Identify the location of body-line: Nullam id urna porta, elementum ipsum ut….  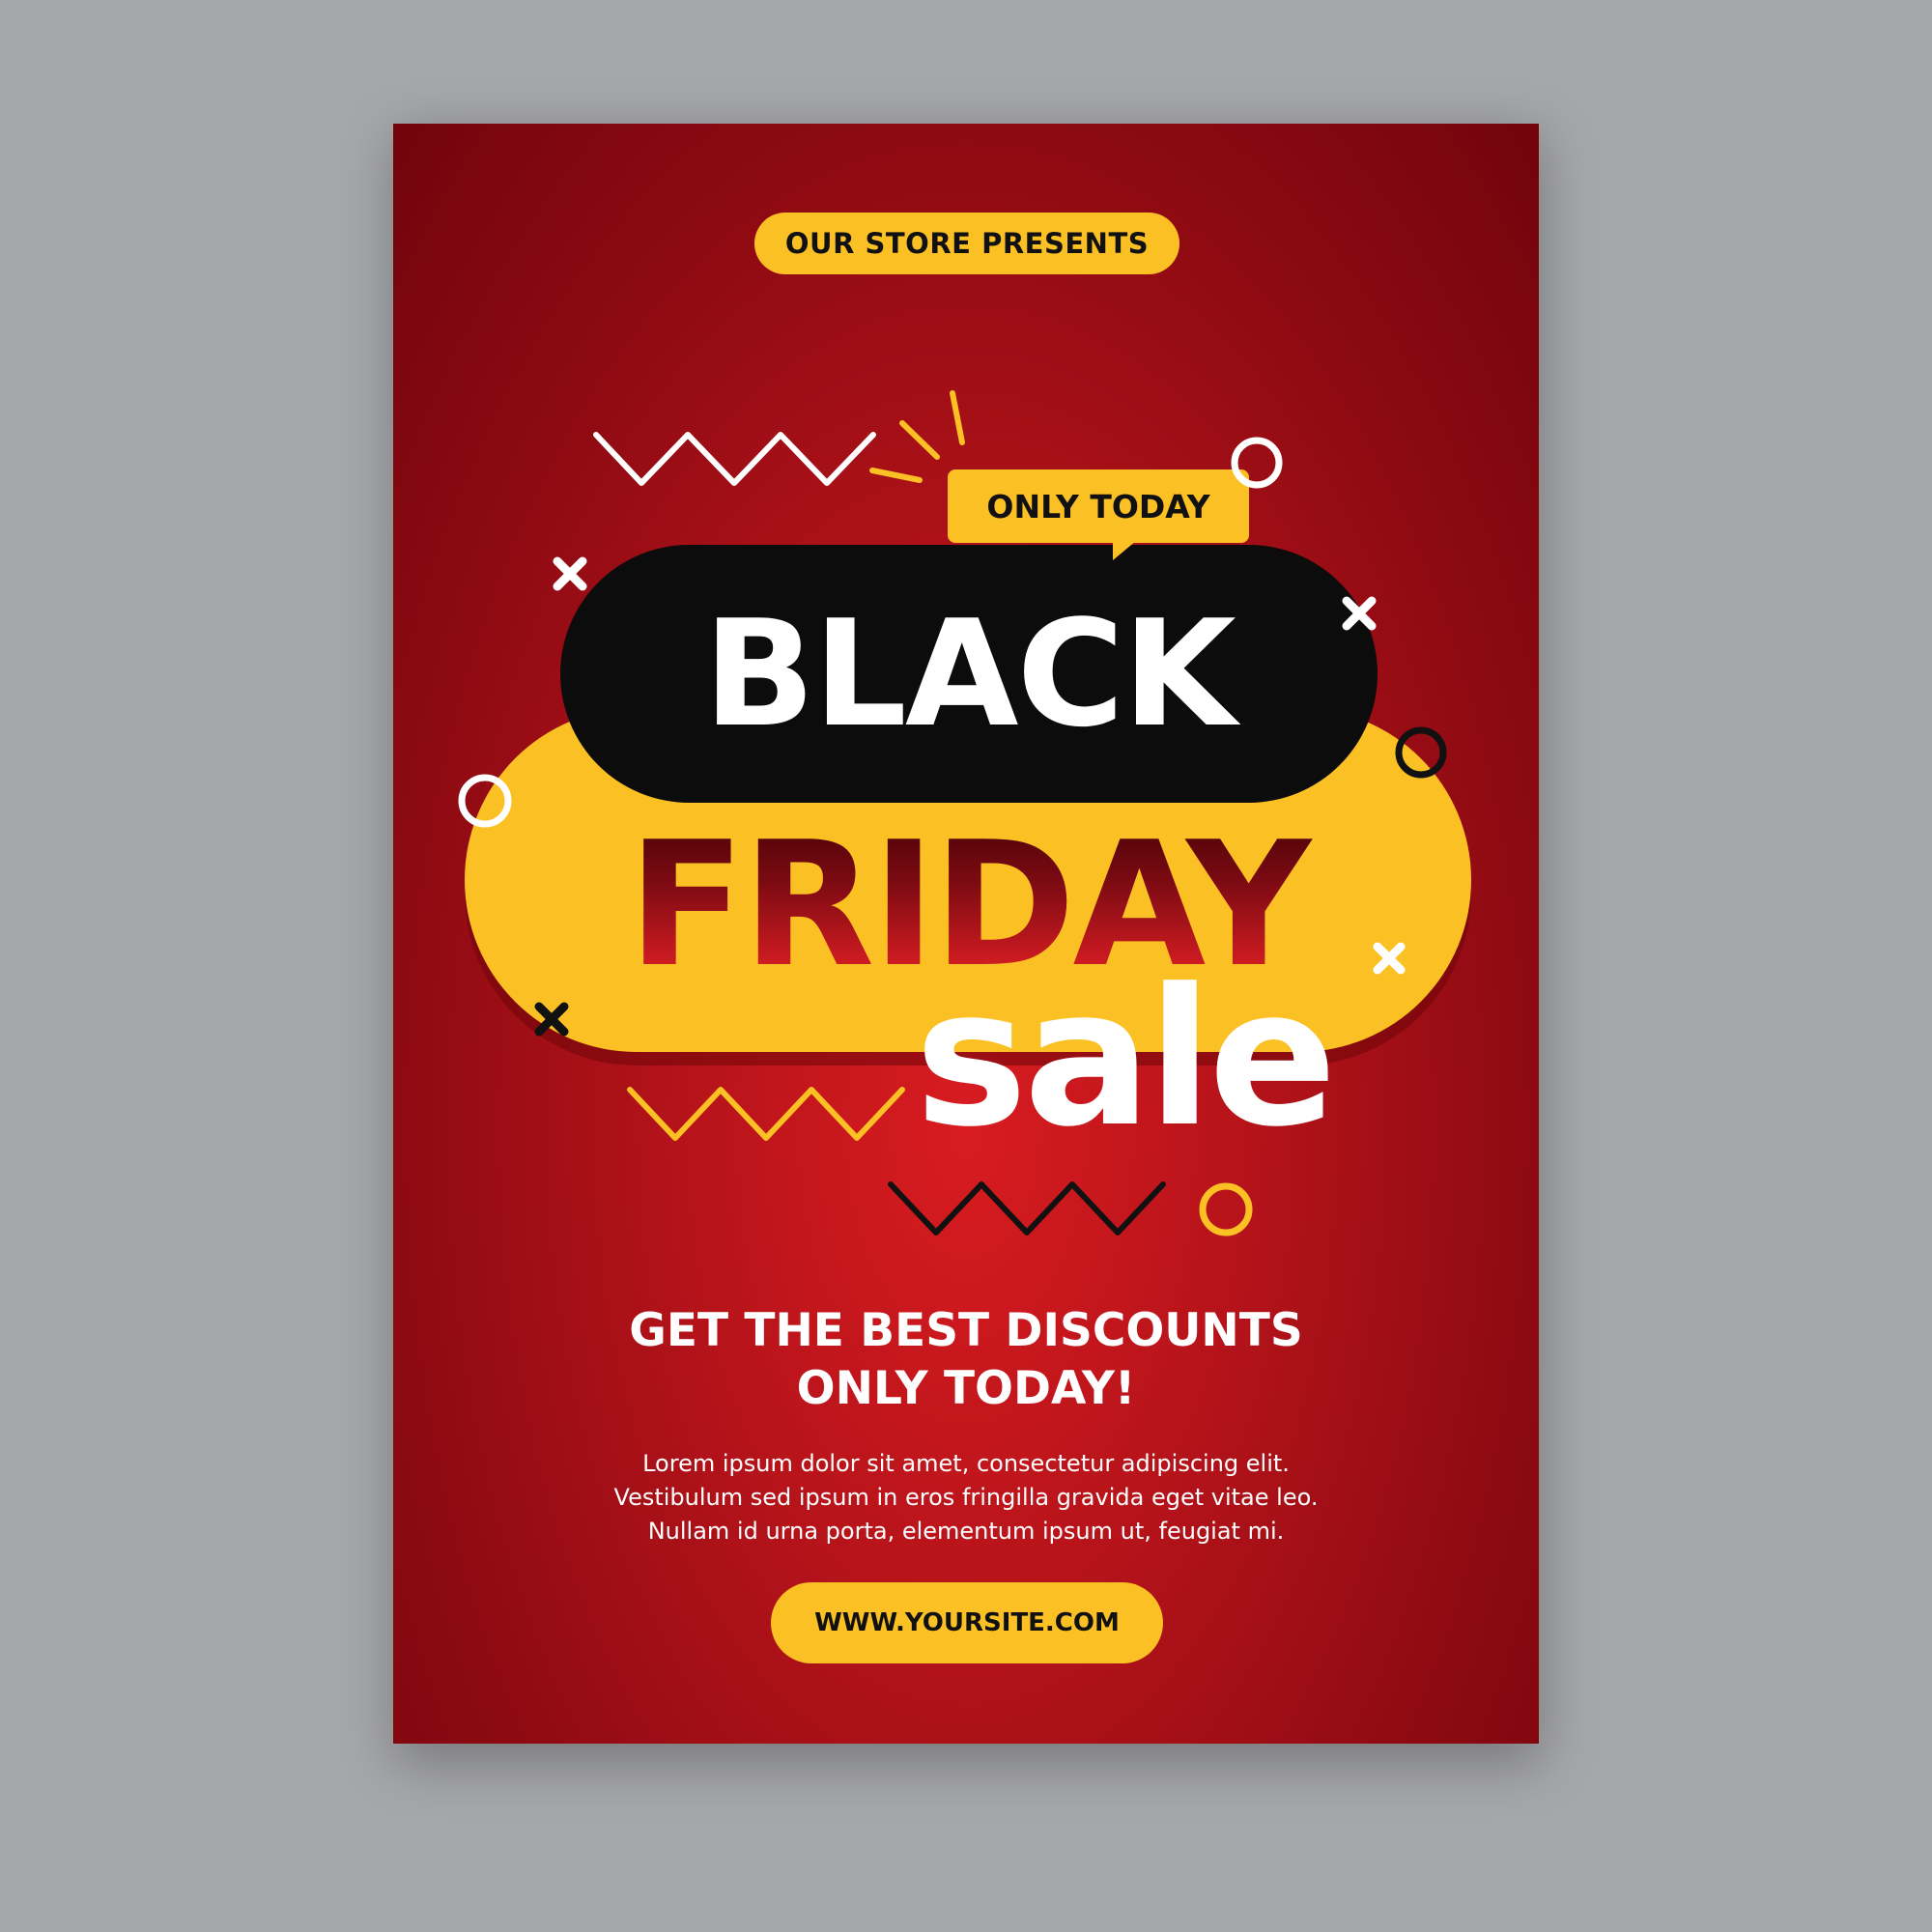
(966, 1531).